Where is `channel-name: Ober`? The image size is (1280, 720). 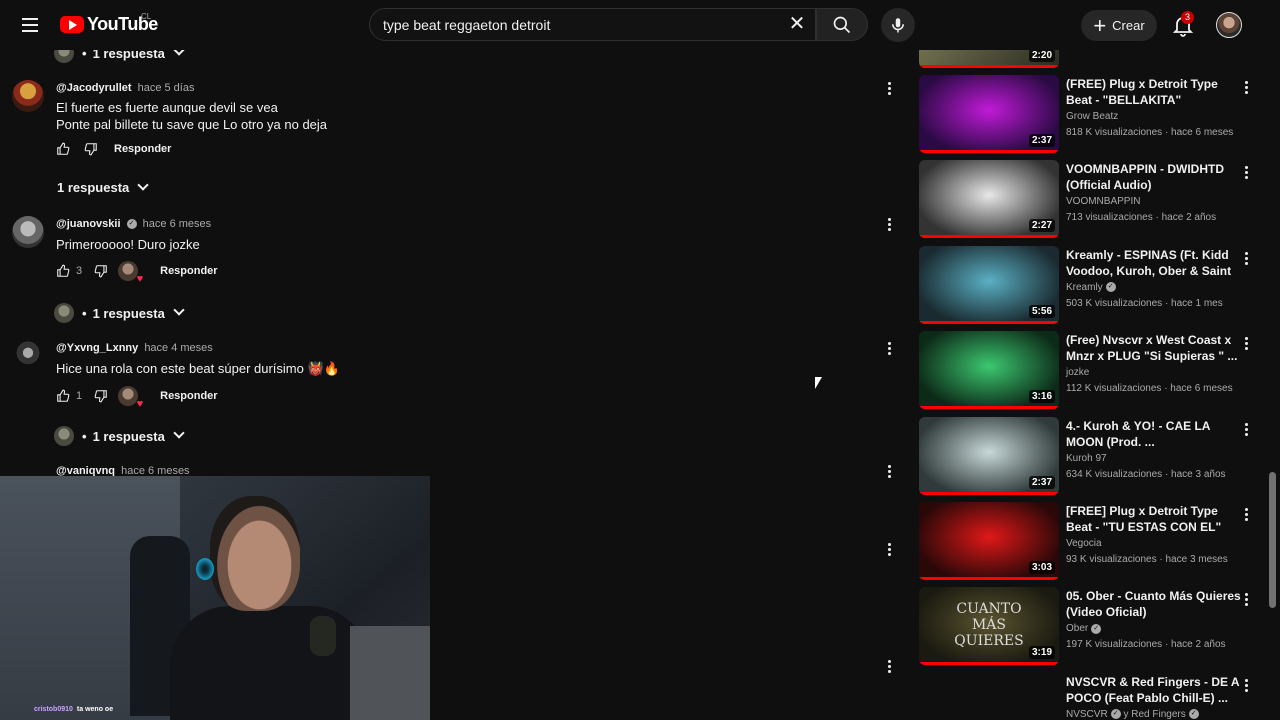 channel-name: Ober is located at coordinates (1077, 628).